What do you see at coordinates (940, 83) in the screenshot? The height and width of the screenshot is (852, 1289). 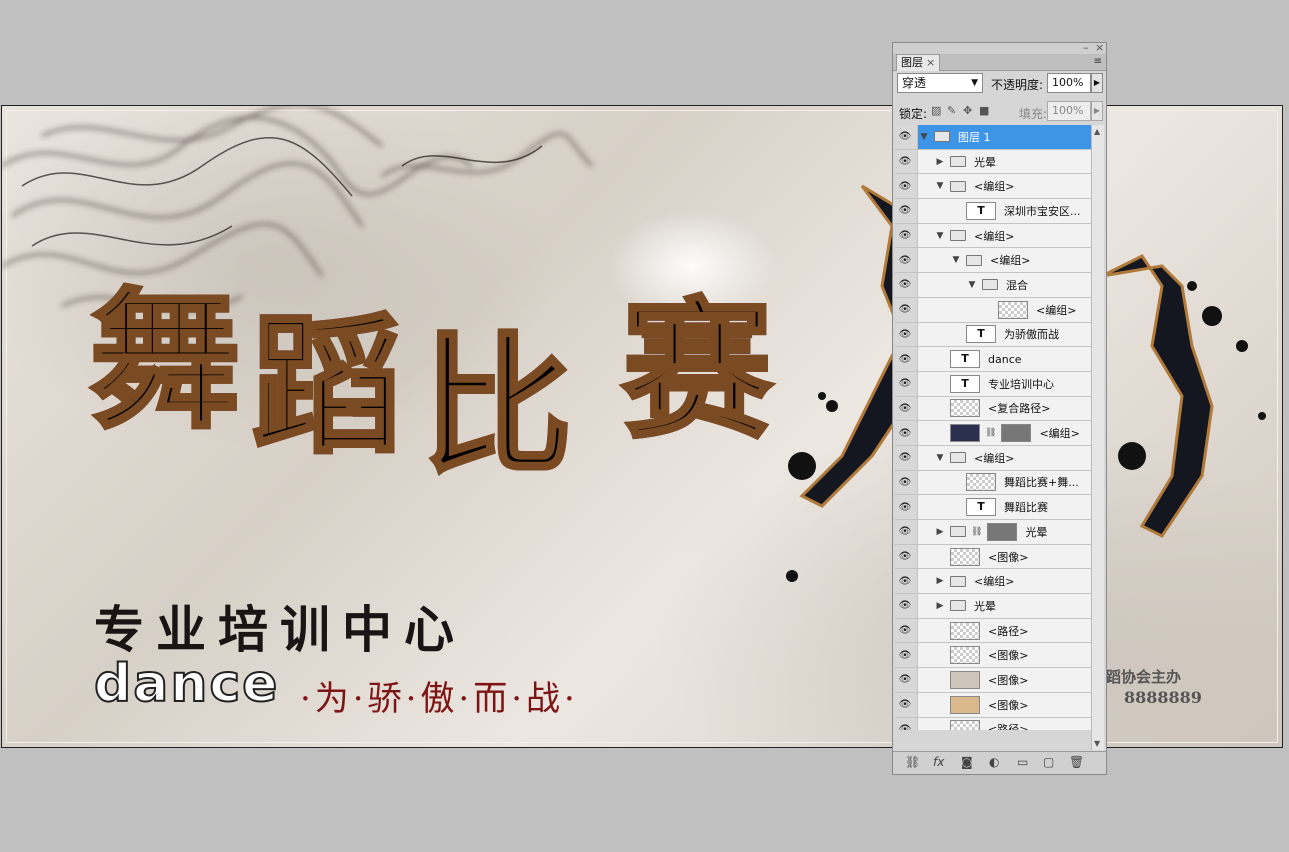 I see `blend-mode-select: 穿透 ▼` at bounding box center [940, 83].